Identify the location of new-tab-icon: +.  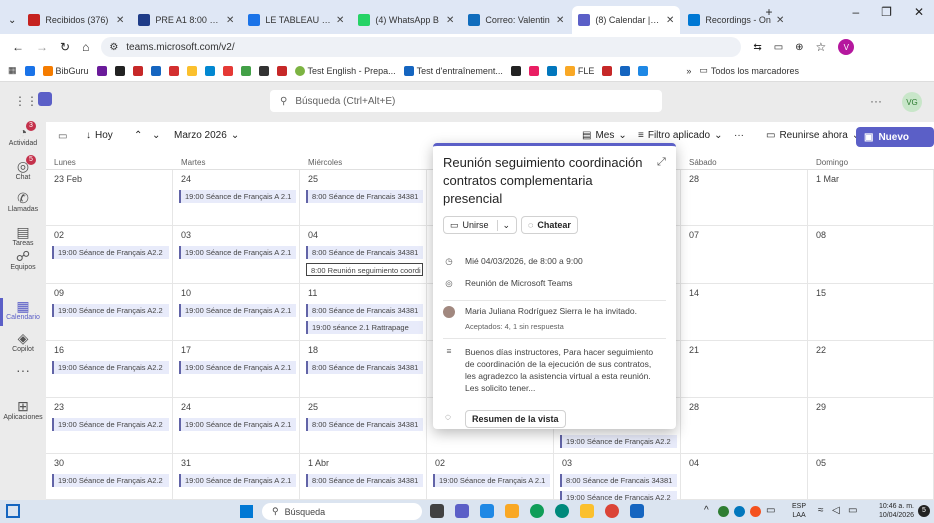
(768, 12).